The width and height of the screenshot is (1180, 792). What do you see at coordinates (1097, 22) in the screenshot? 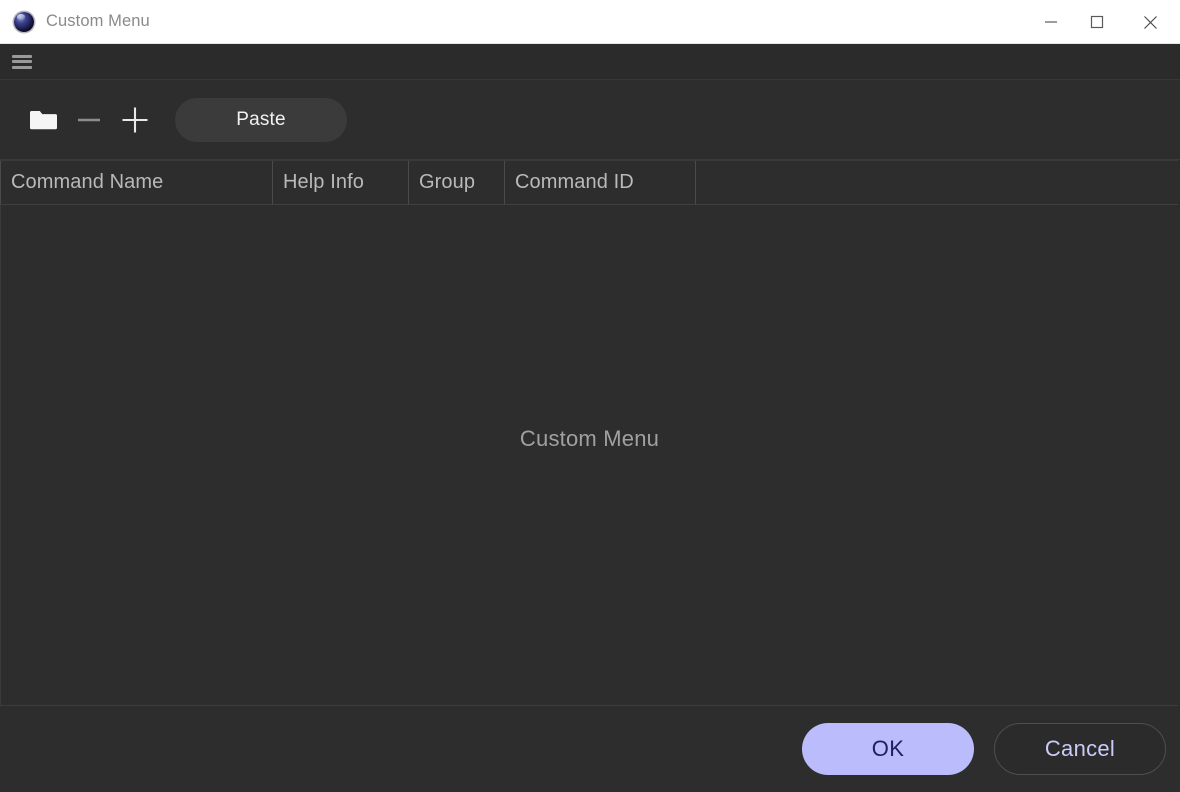
I see `maximize-icon` at bounding box center [1097, 22].